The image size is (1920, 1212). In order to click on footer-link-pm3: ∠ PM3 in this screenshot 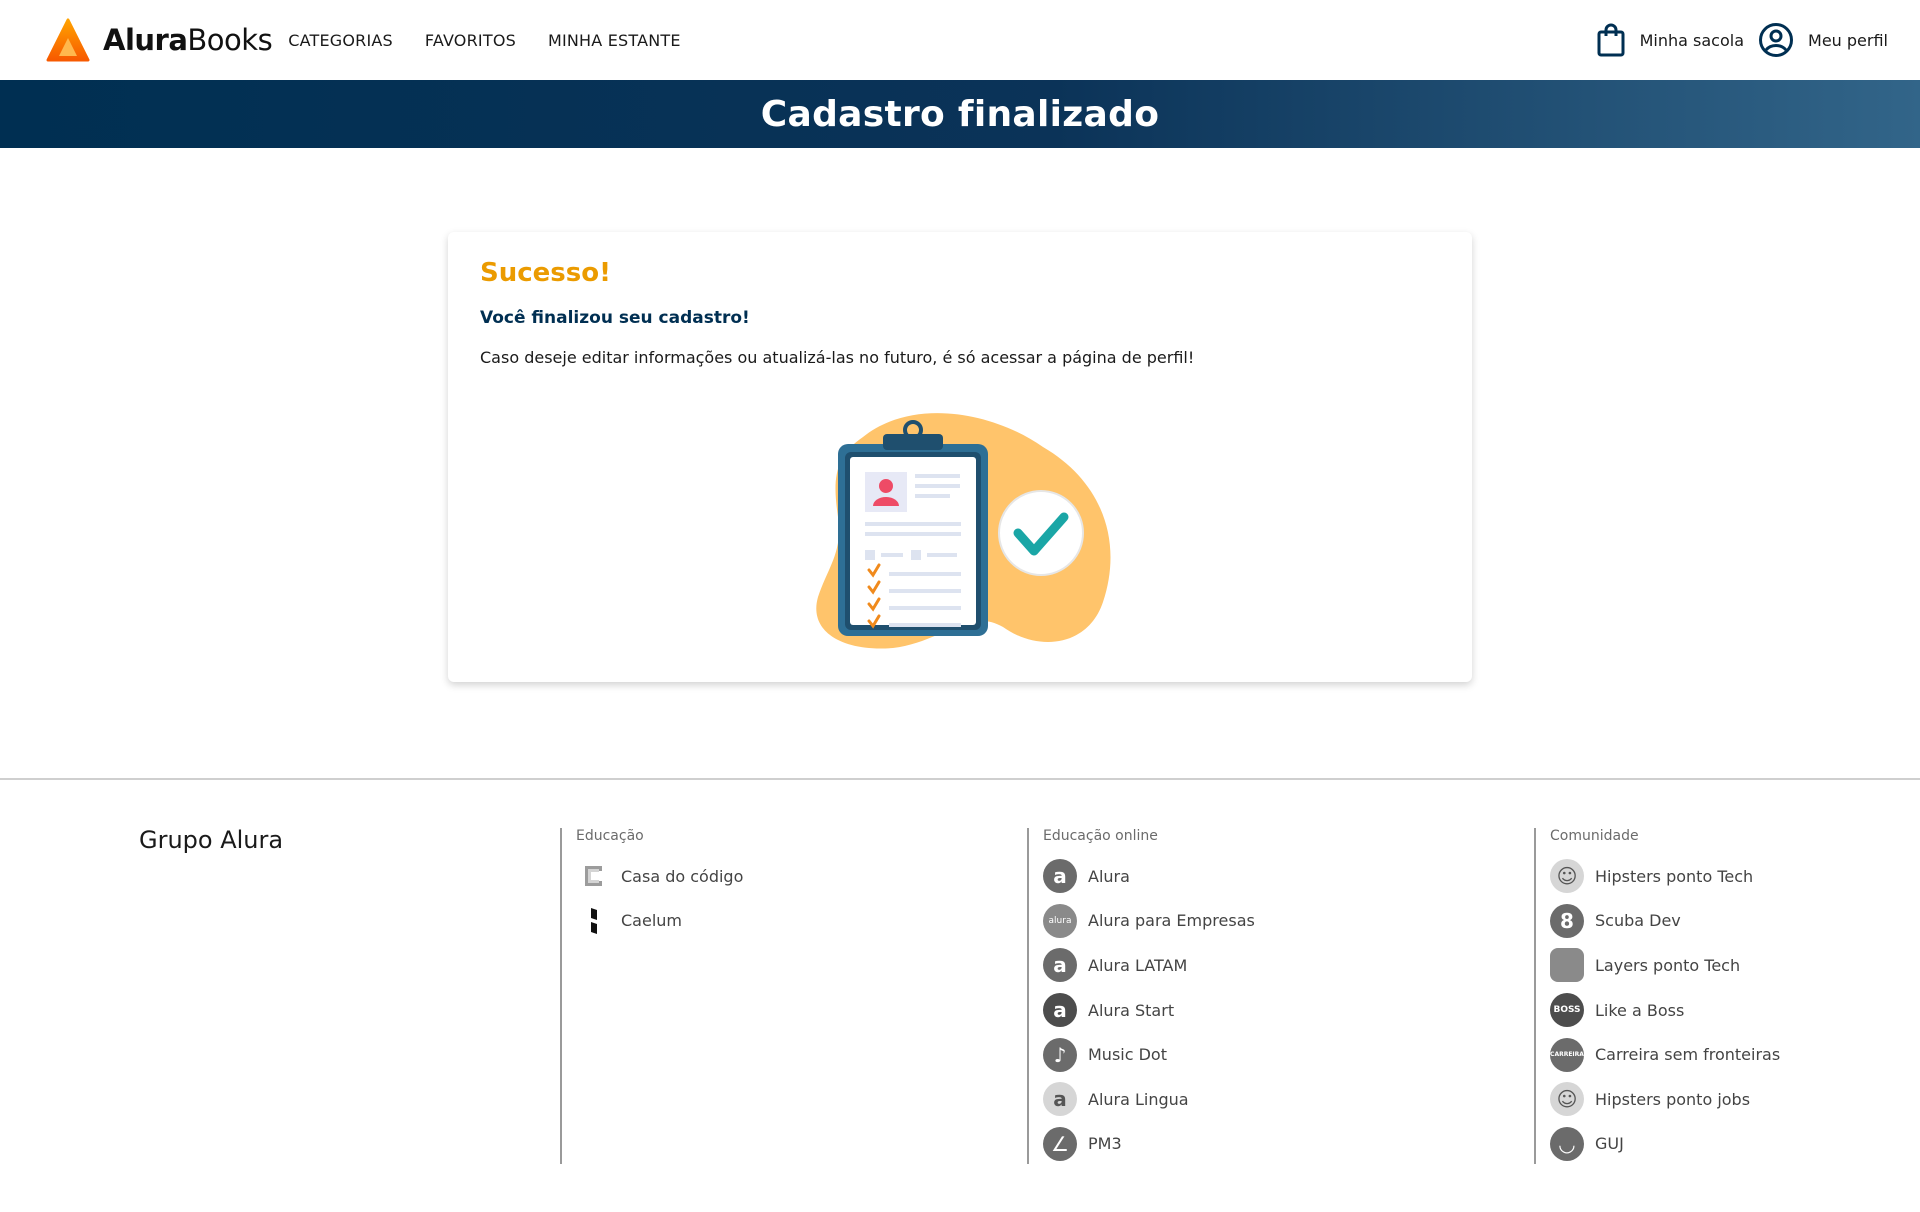, I will do `click(1149, 1144)`.